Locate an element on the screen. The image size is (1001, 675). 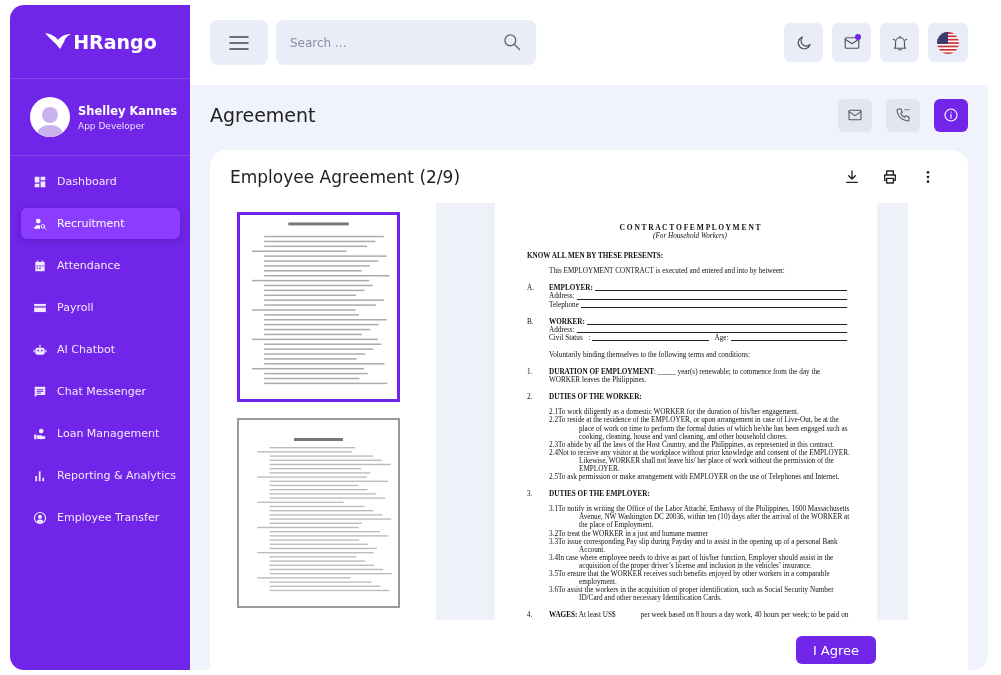
call-button is located at coordinates (903, 115).